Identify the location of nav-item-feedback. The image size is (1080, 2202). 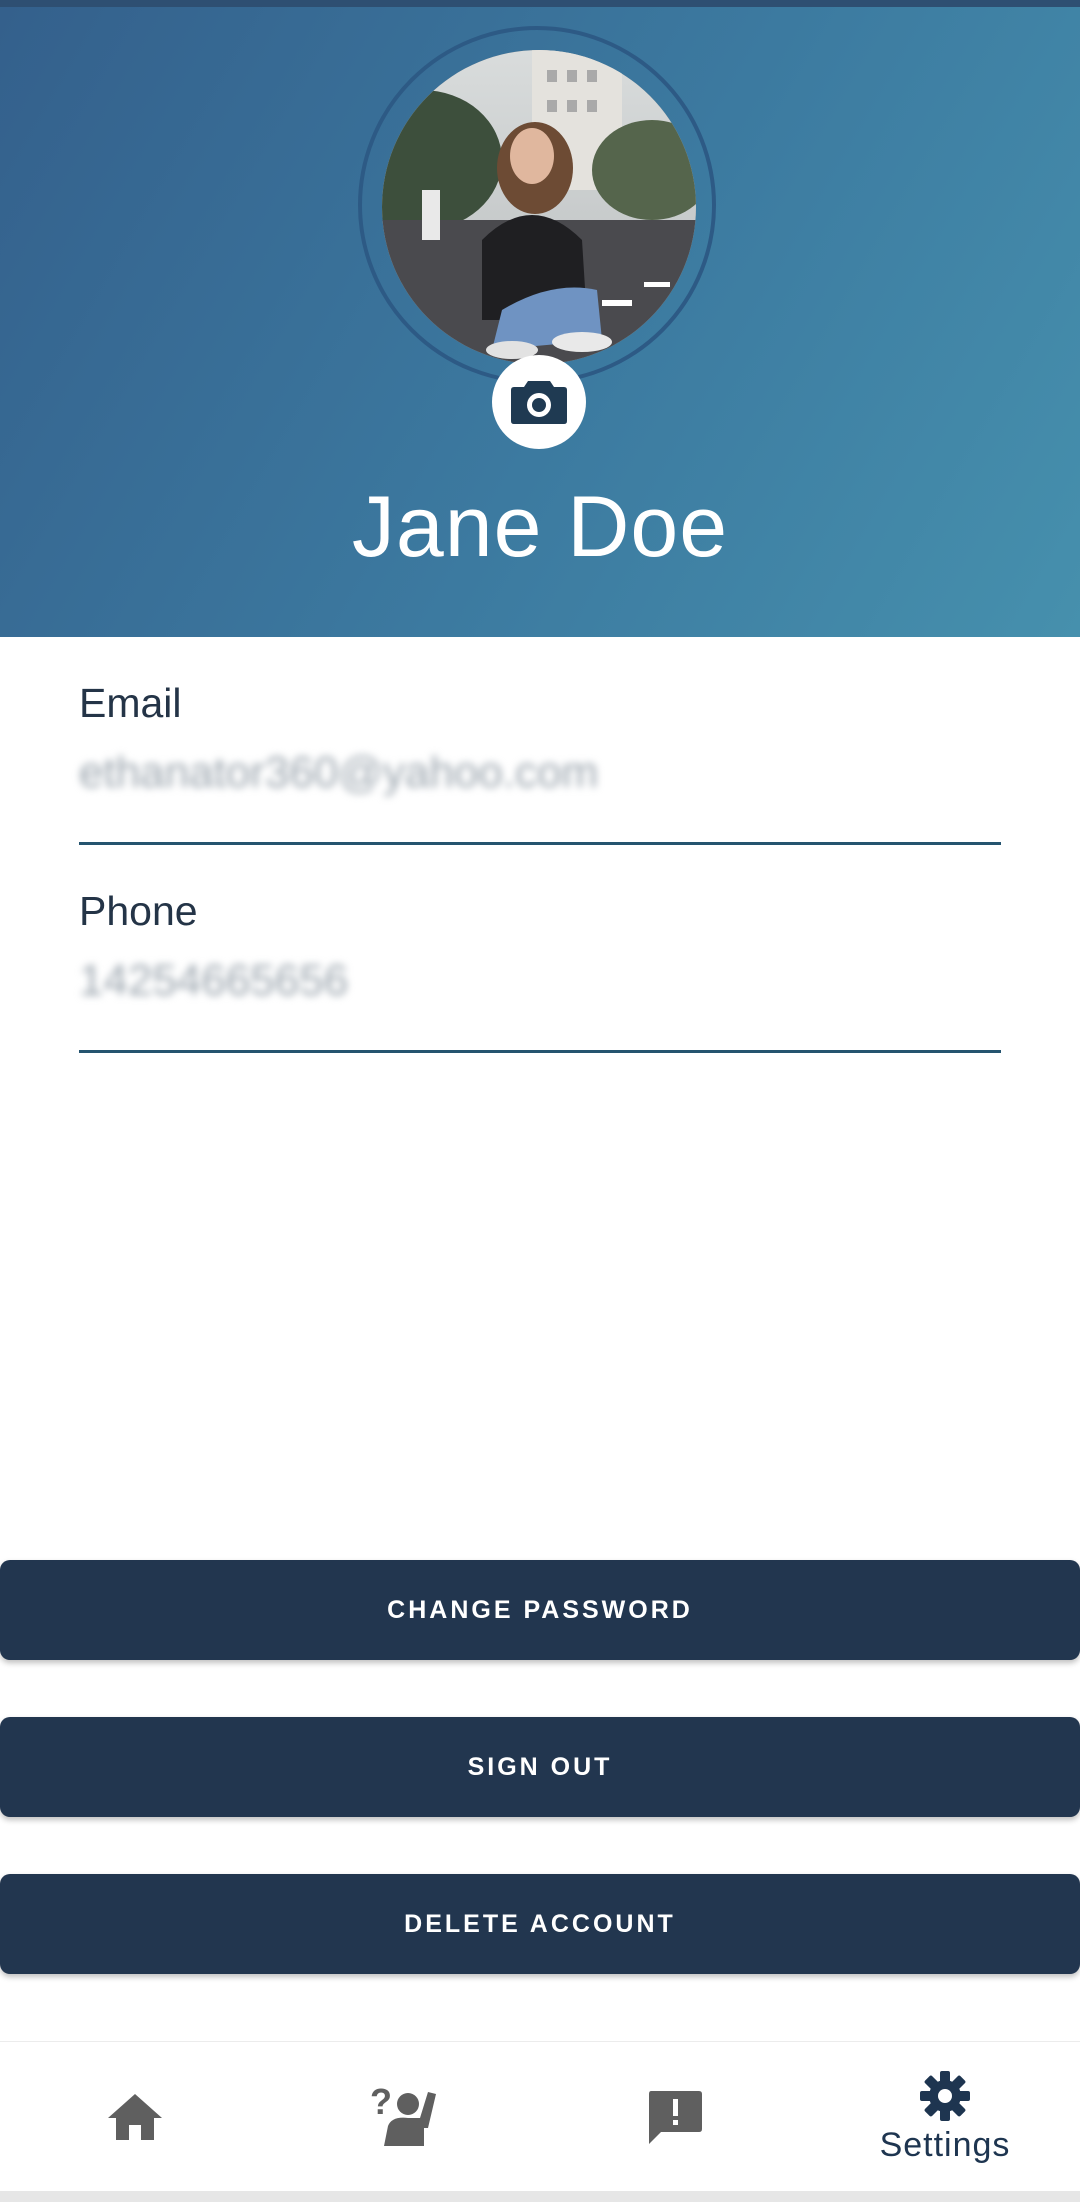
(675, 2117).